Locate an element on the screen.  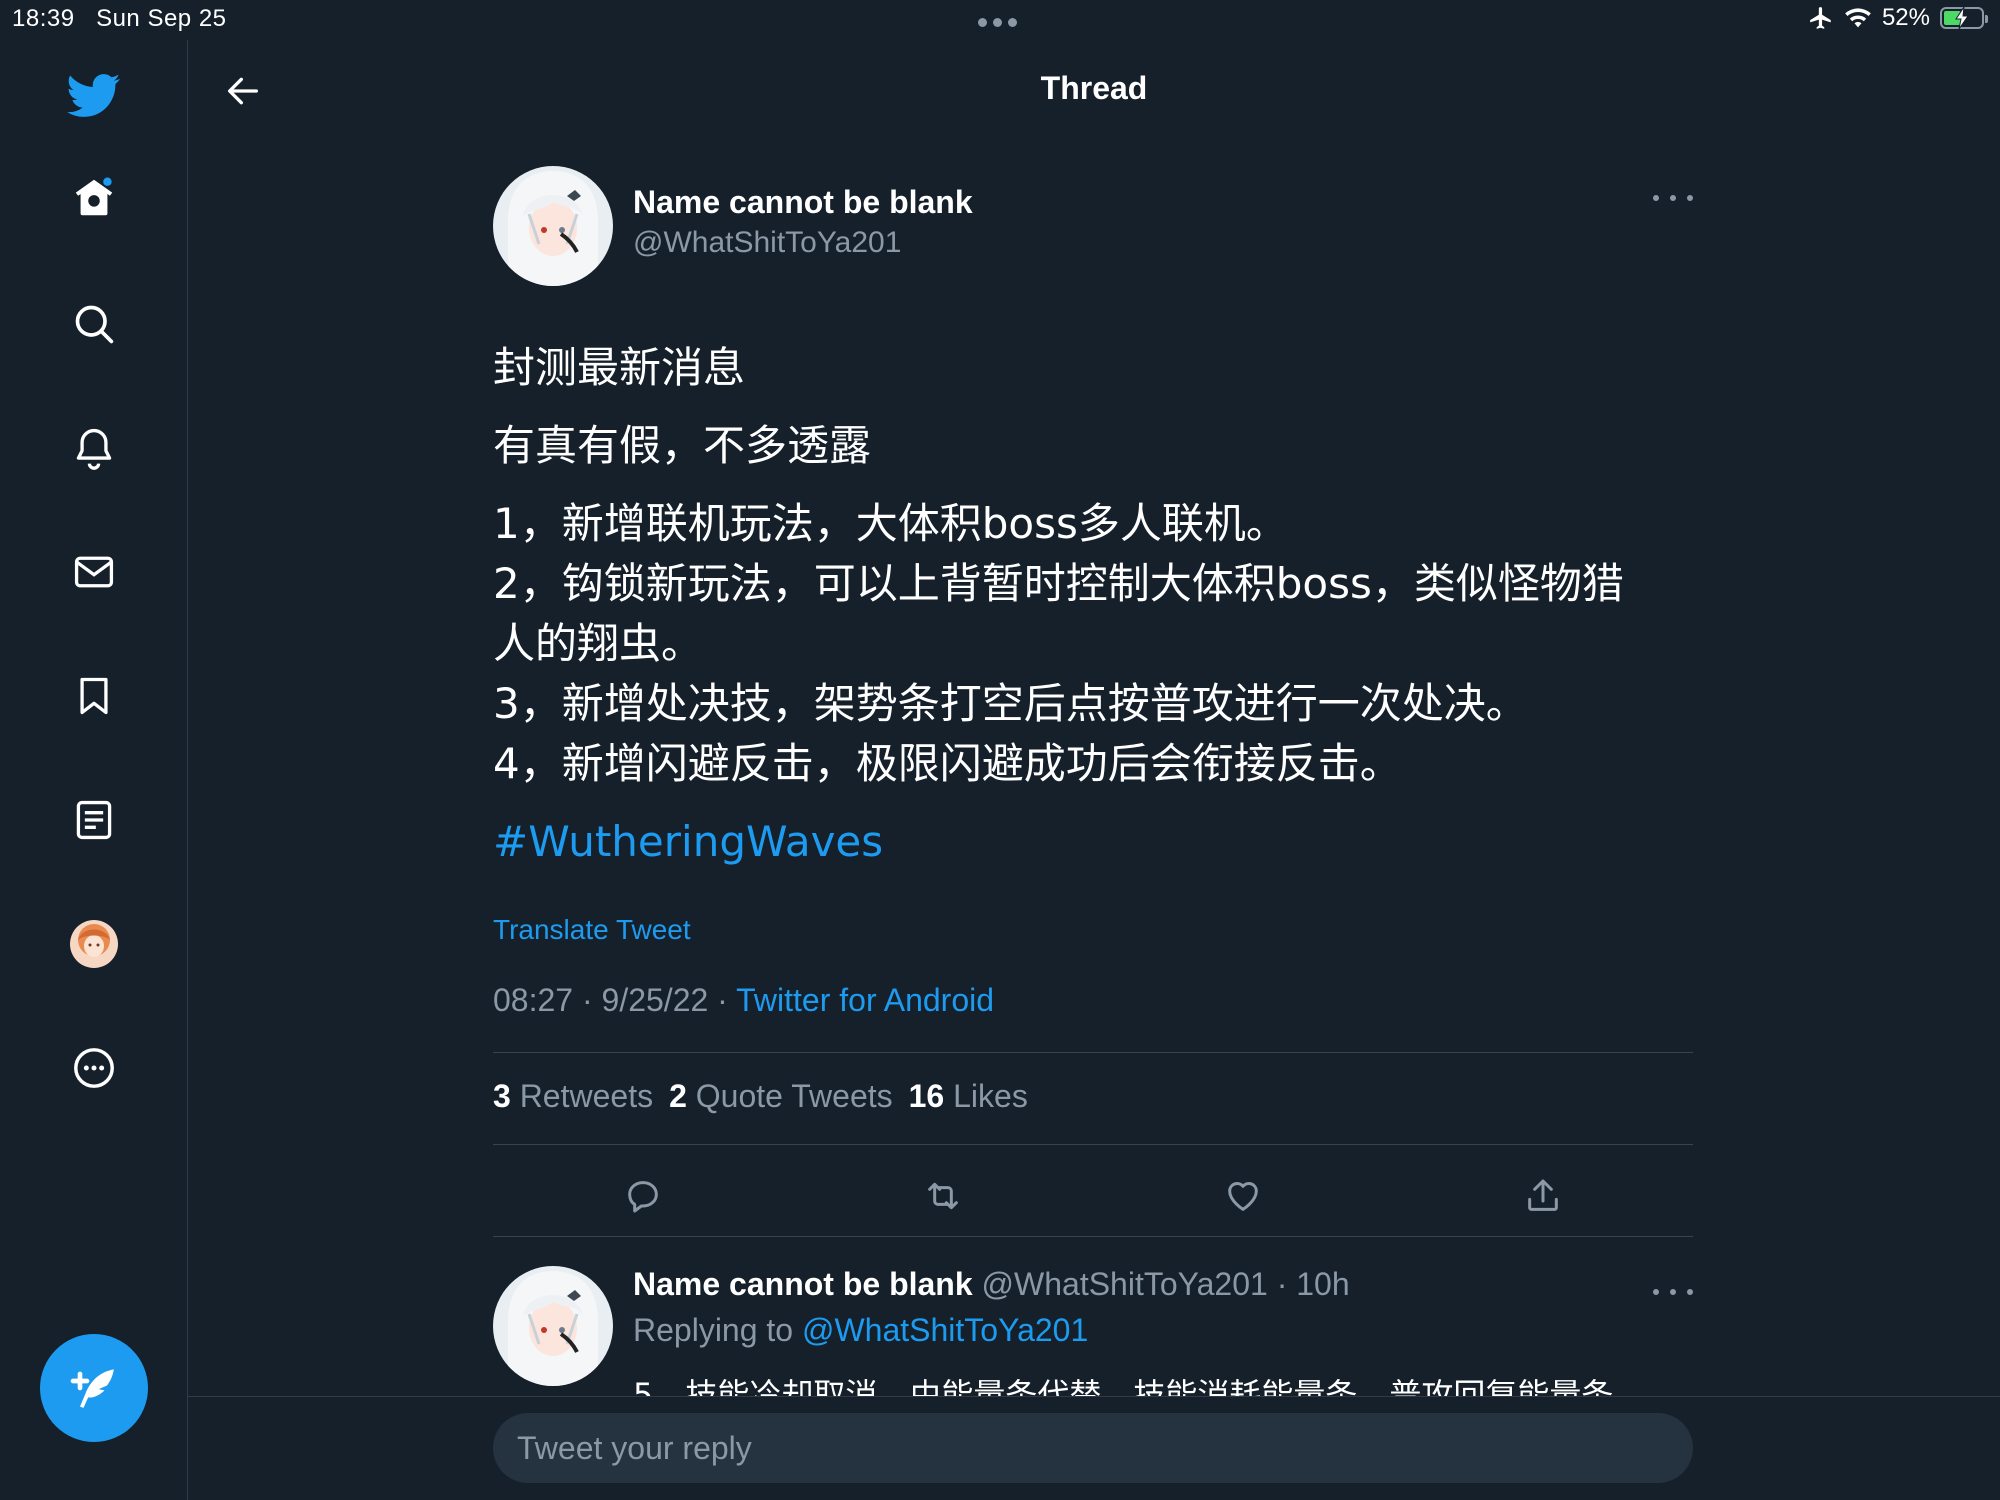
status-indicators: 52% is located at coordinates (1898, 18).